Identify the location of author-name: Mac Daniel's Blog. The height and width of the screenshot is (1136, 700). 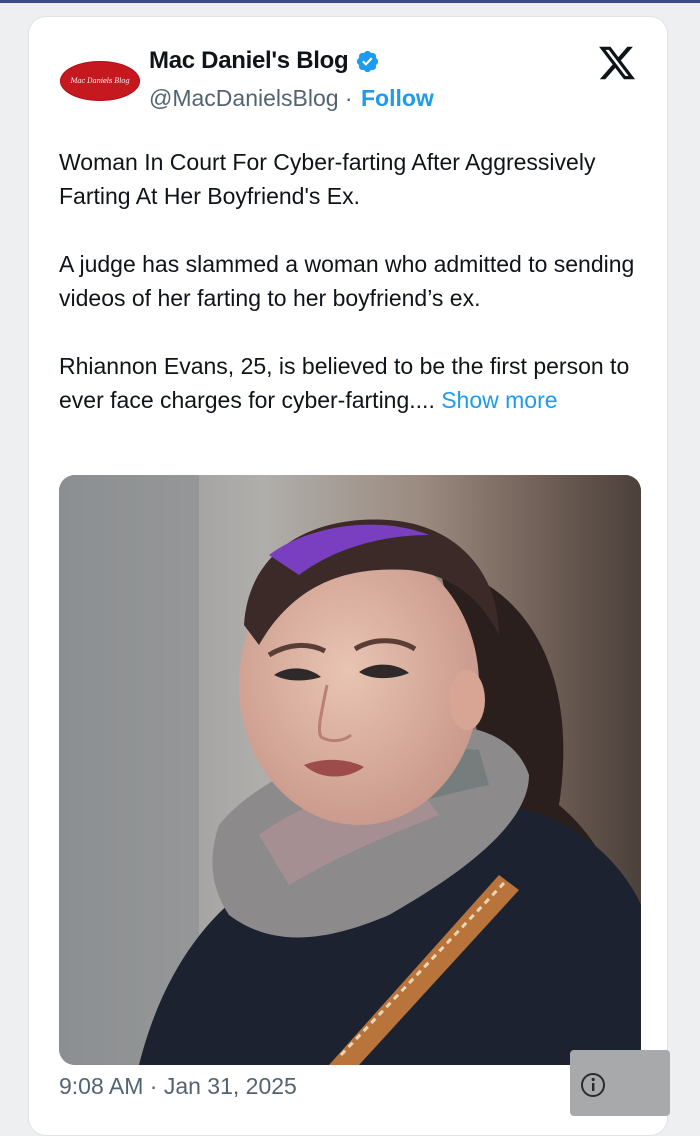
(249, 61).